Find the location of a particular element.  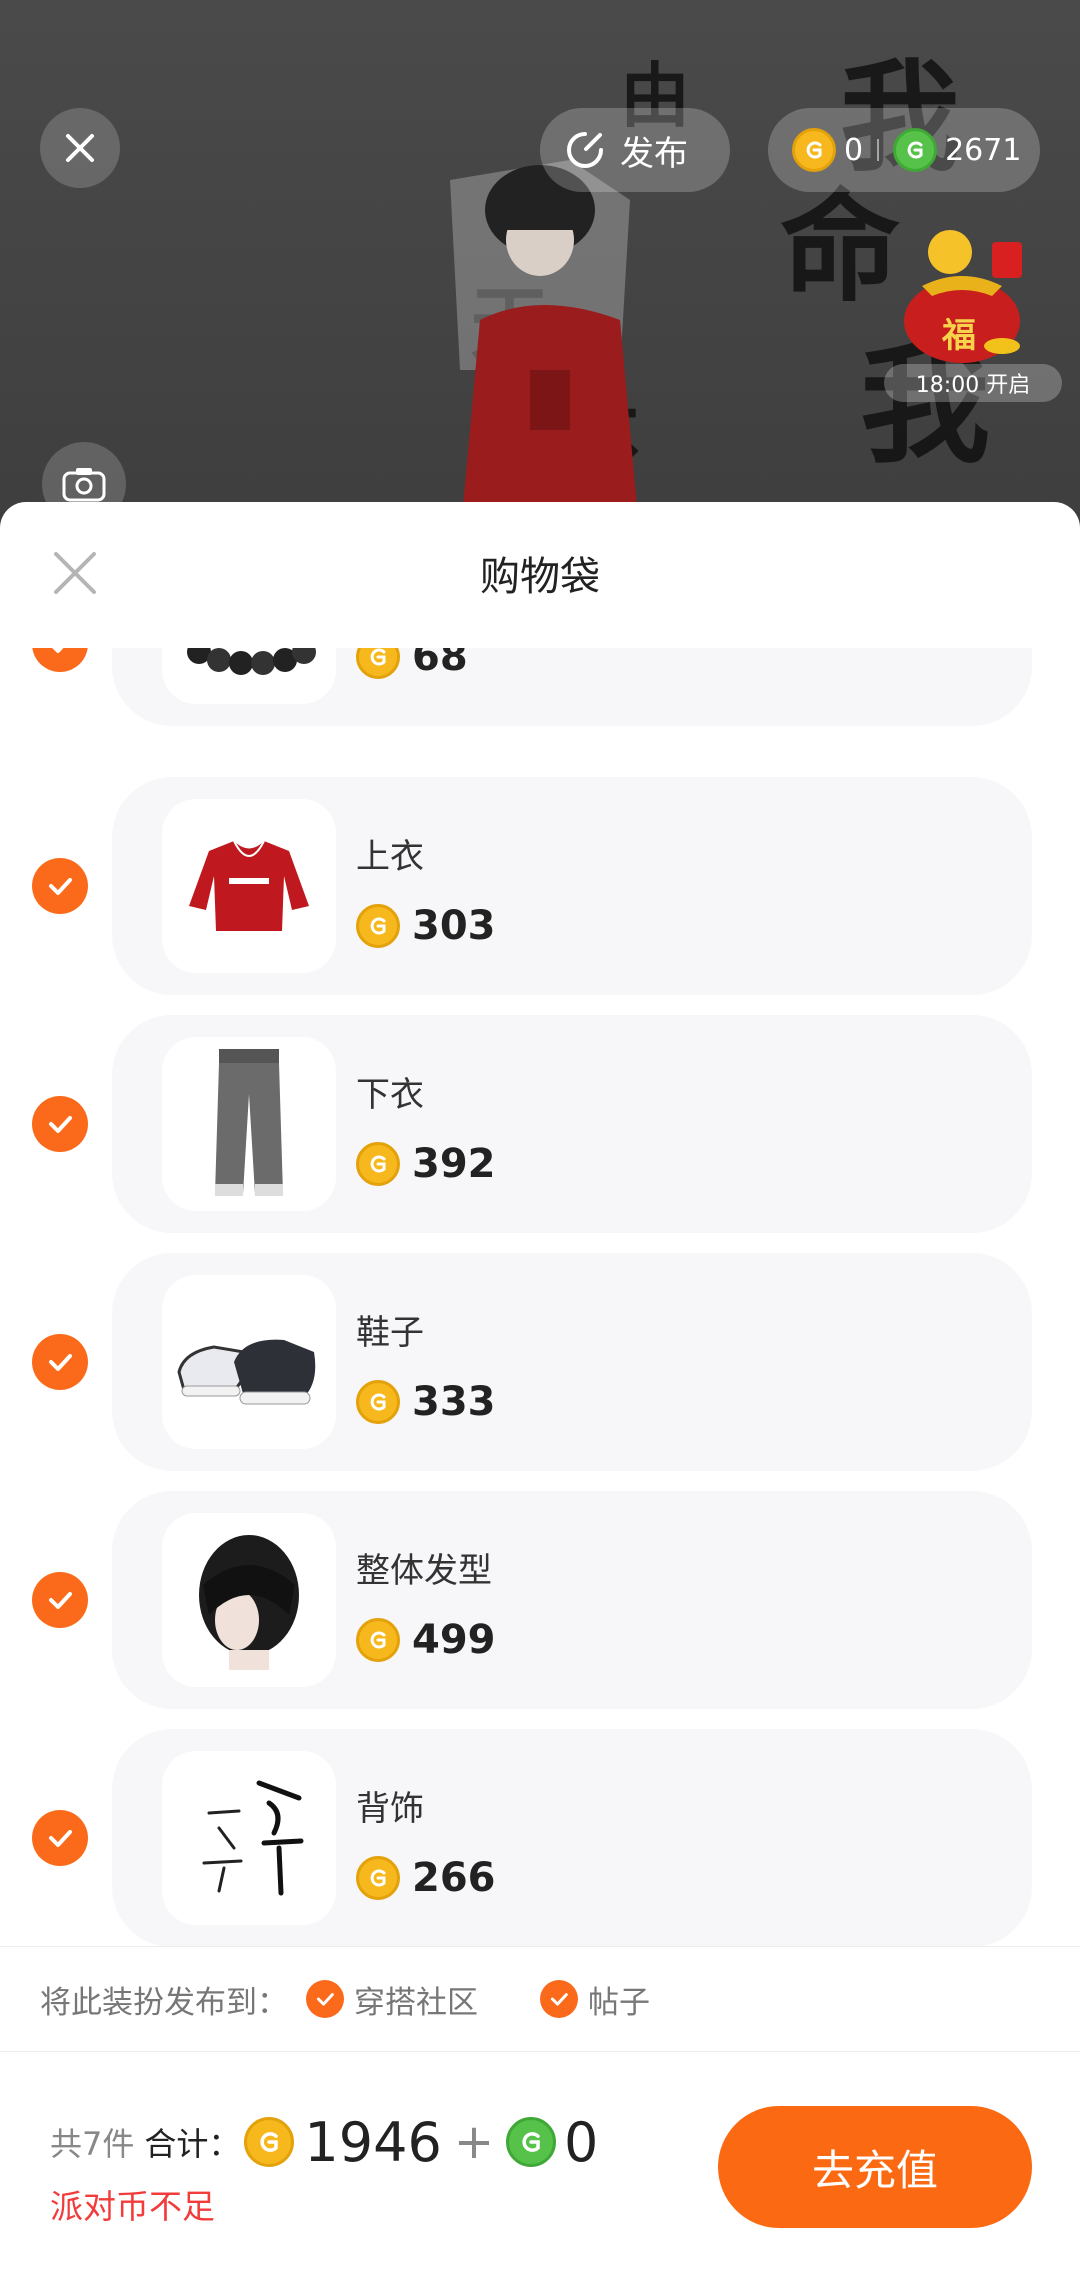

cart-item: 下衣 392 is located at coordinates (572, 1124).